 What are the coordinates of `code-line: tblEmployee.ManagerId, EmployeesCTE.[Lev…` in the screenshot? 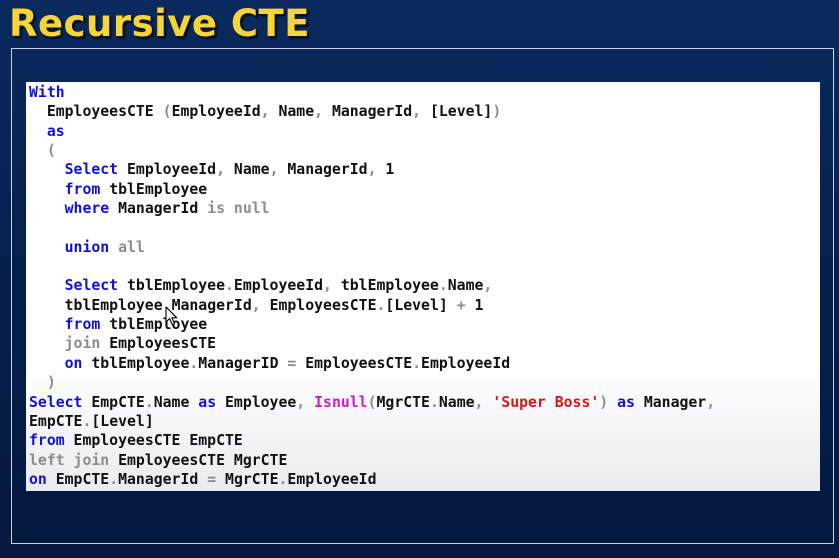 It's located at (372, 305).